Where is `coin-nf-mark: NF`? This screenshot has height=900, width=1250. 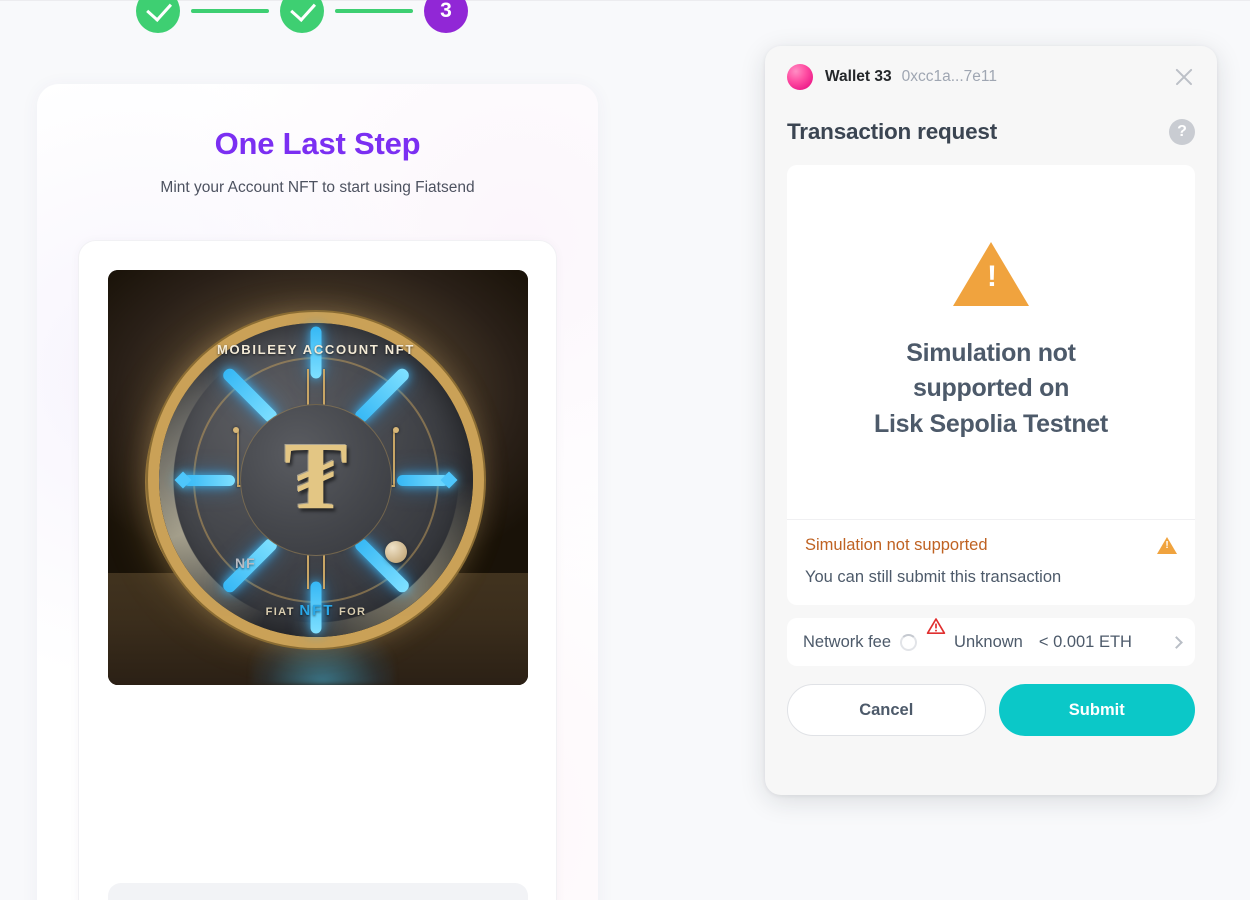
coin-nf-mark: NF is located at coordinates (245, 562).